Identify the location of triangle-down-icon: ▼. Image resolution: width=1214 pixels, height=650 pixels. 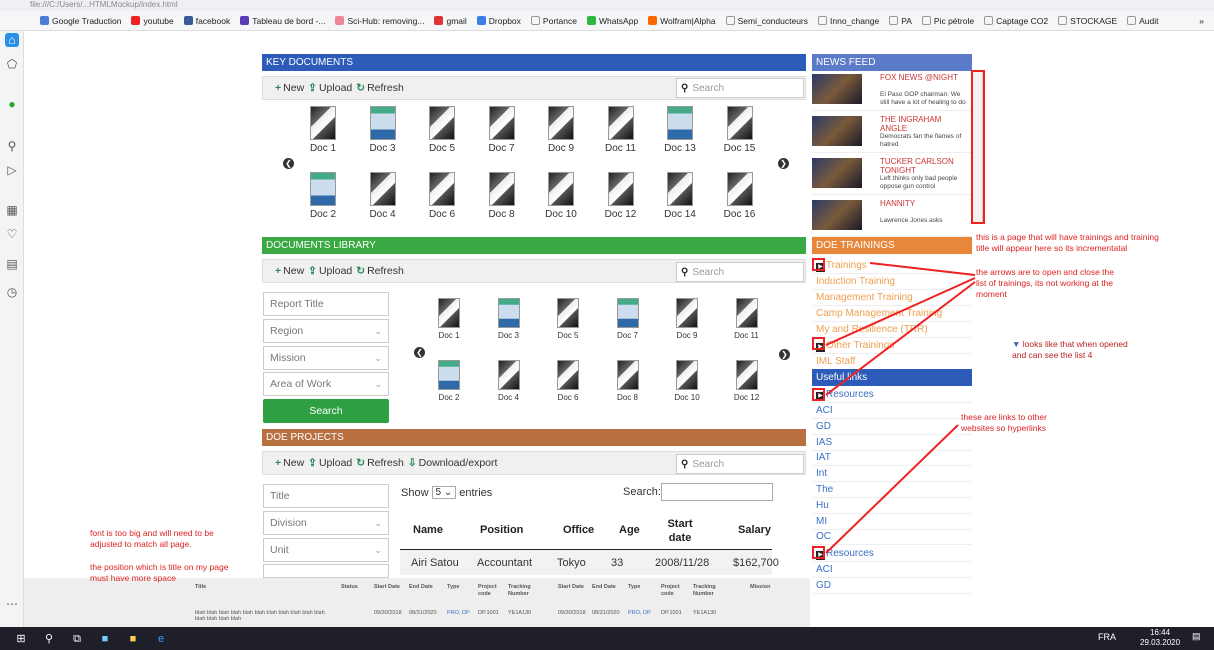
(1016, 344).